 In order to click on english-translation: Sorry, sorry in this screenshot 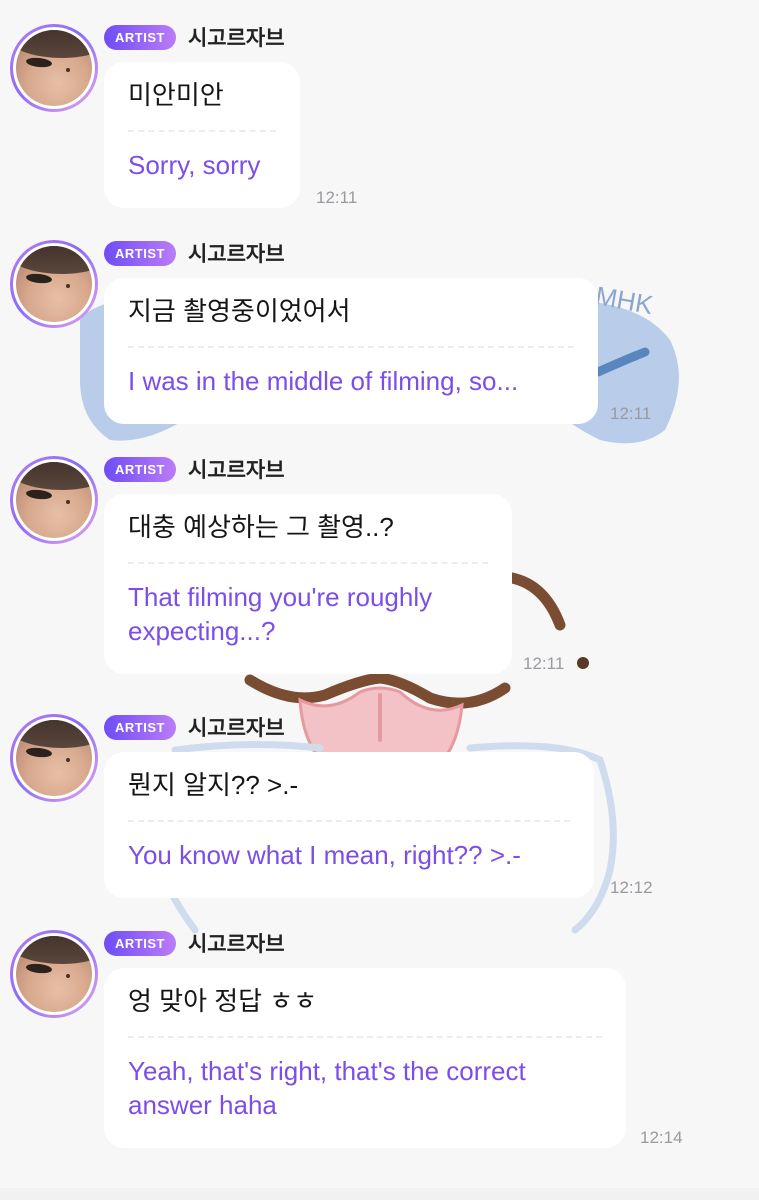, I will do `click(194, 165)`.